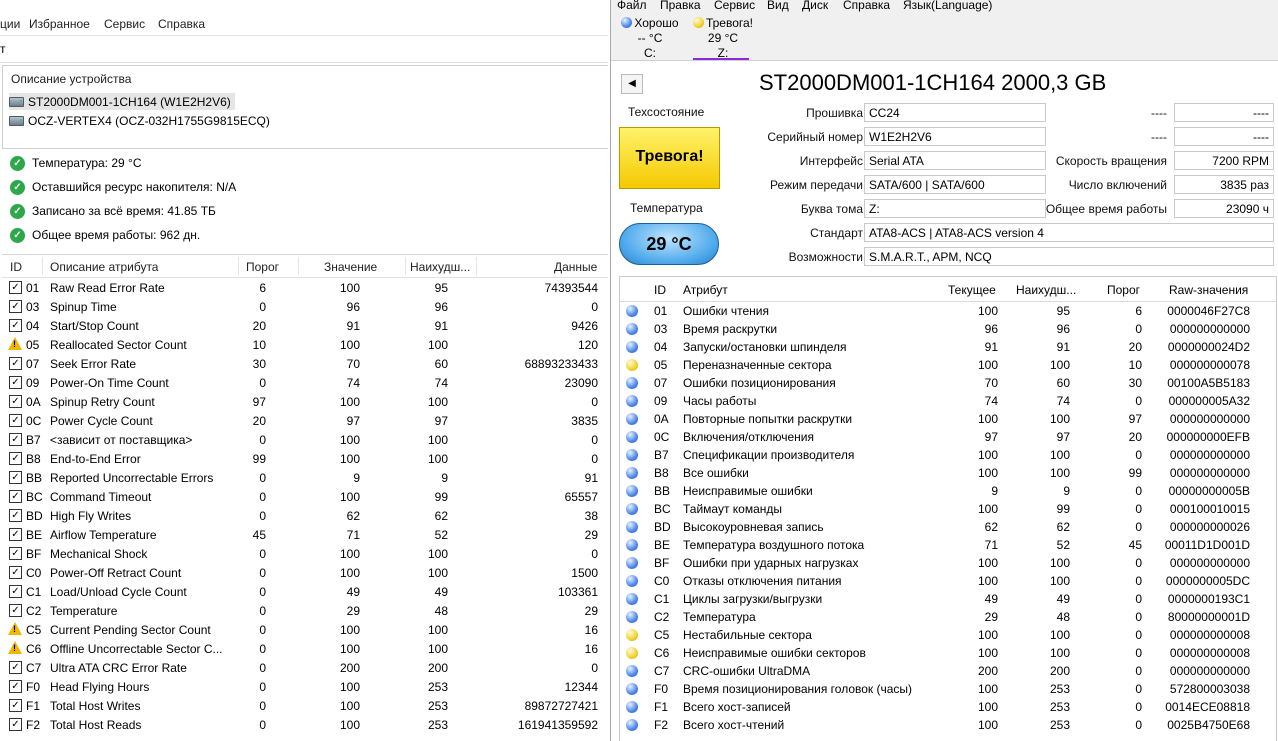 Image resolution: width=1278 pixels, height=741 pixels. Describe the element at coordinates (305, 325) in the screenshot. I see `table-row: ✓ 04 Start/Stop Count 20 91 91 9426` at that location.